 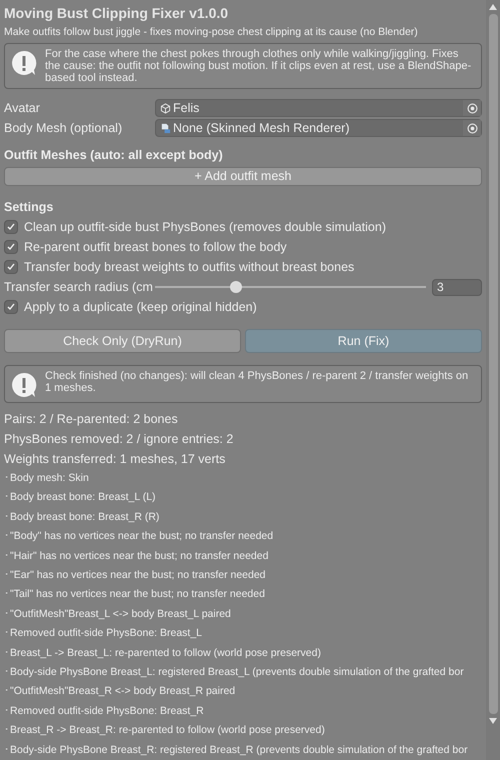 I want to click on subtitle: Make outfits follow bust jiggle - fixes moving-pose chest clipping at its cause (no Blender), so click(x=211, y=32).